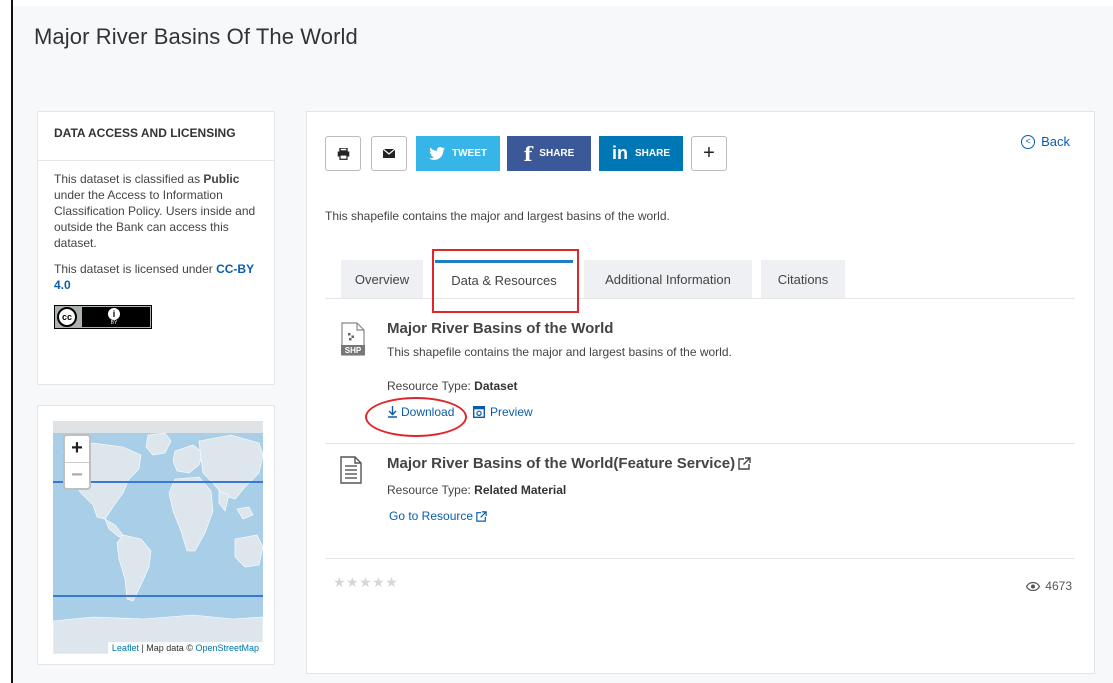 The width and height of the screenshot is (1113, 683). What do you see at coordinates (469, 153) in the screenshot?
I see `tweet-label: TWEET` at bounding box center [469, 153].